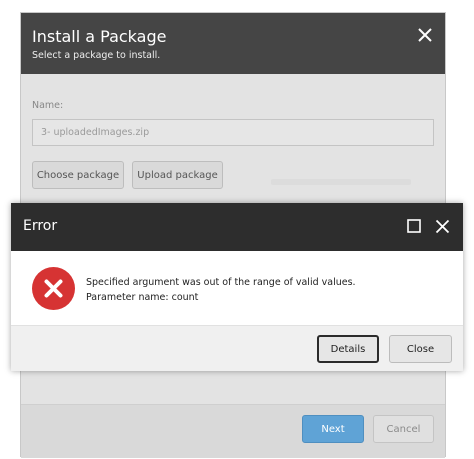 This screenshot has height=459, width=474. I want to click on error-dialog-footer: Details Close, so click(237, 348).